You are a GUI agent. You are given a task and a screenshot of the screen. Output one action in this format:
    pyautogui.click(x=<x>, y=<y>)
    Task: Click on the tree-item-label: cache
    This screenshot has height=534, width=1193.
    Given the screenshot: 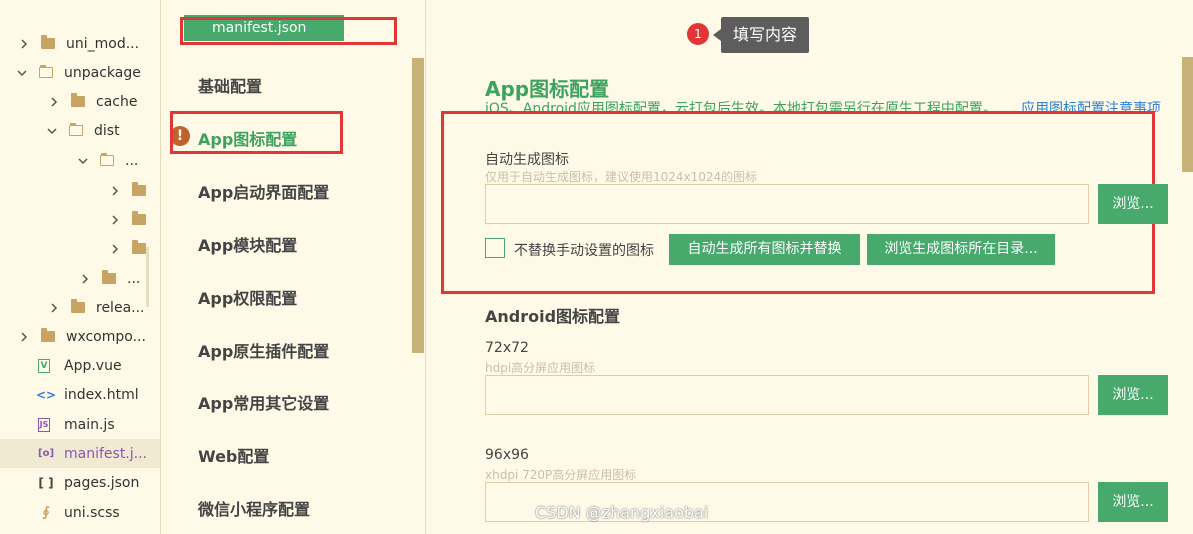 What is the action you would take?
    pyautogui.click(x=117, y=101)
    